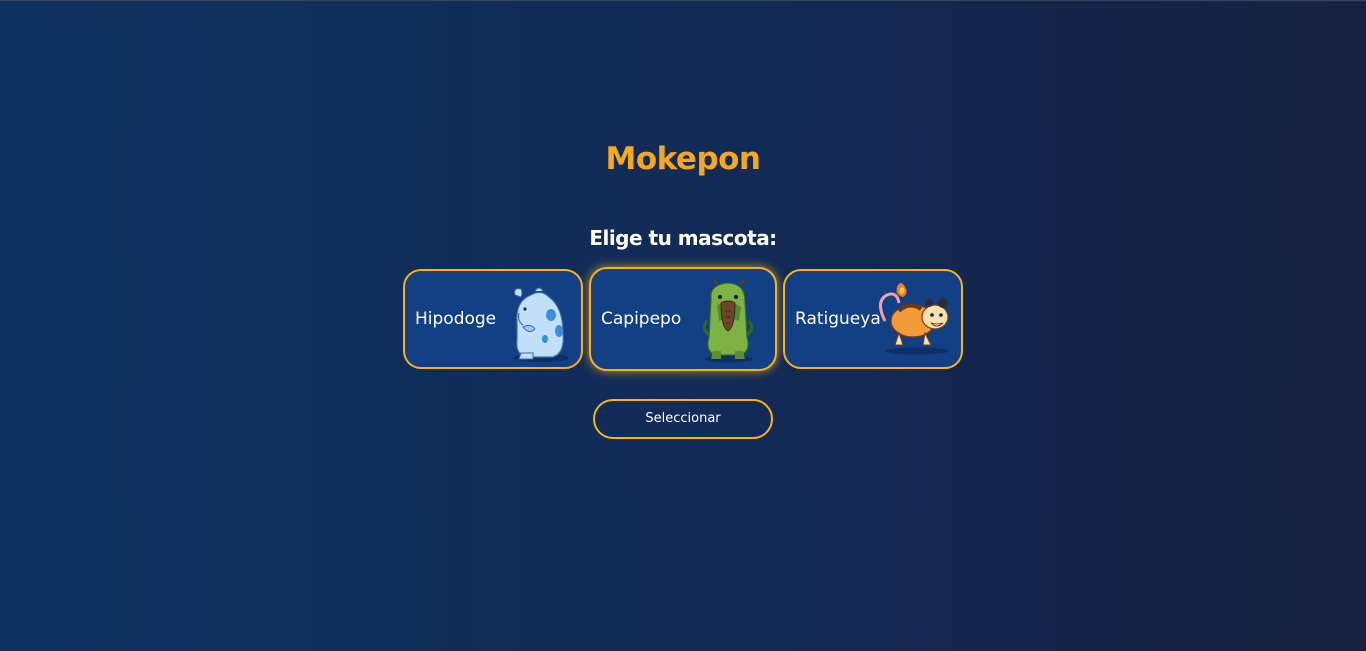  Describe the element at coordinates (914, 319) in the screenshot. I see `ratigueya-image` at that location.